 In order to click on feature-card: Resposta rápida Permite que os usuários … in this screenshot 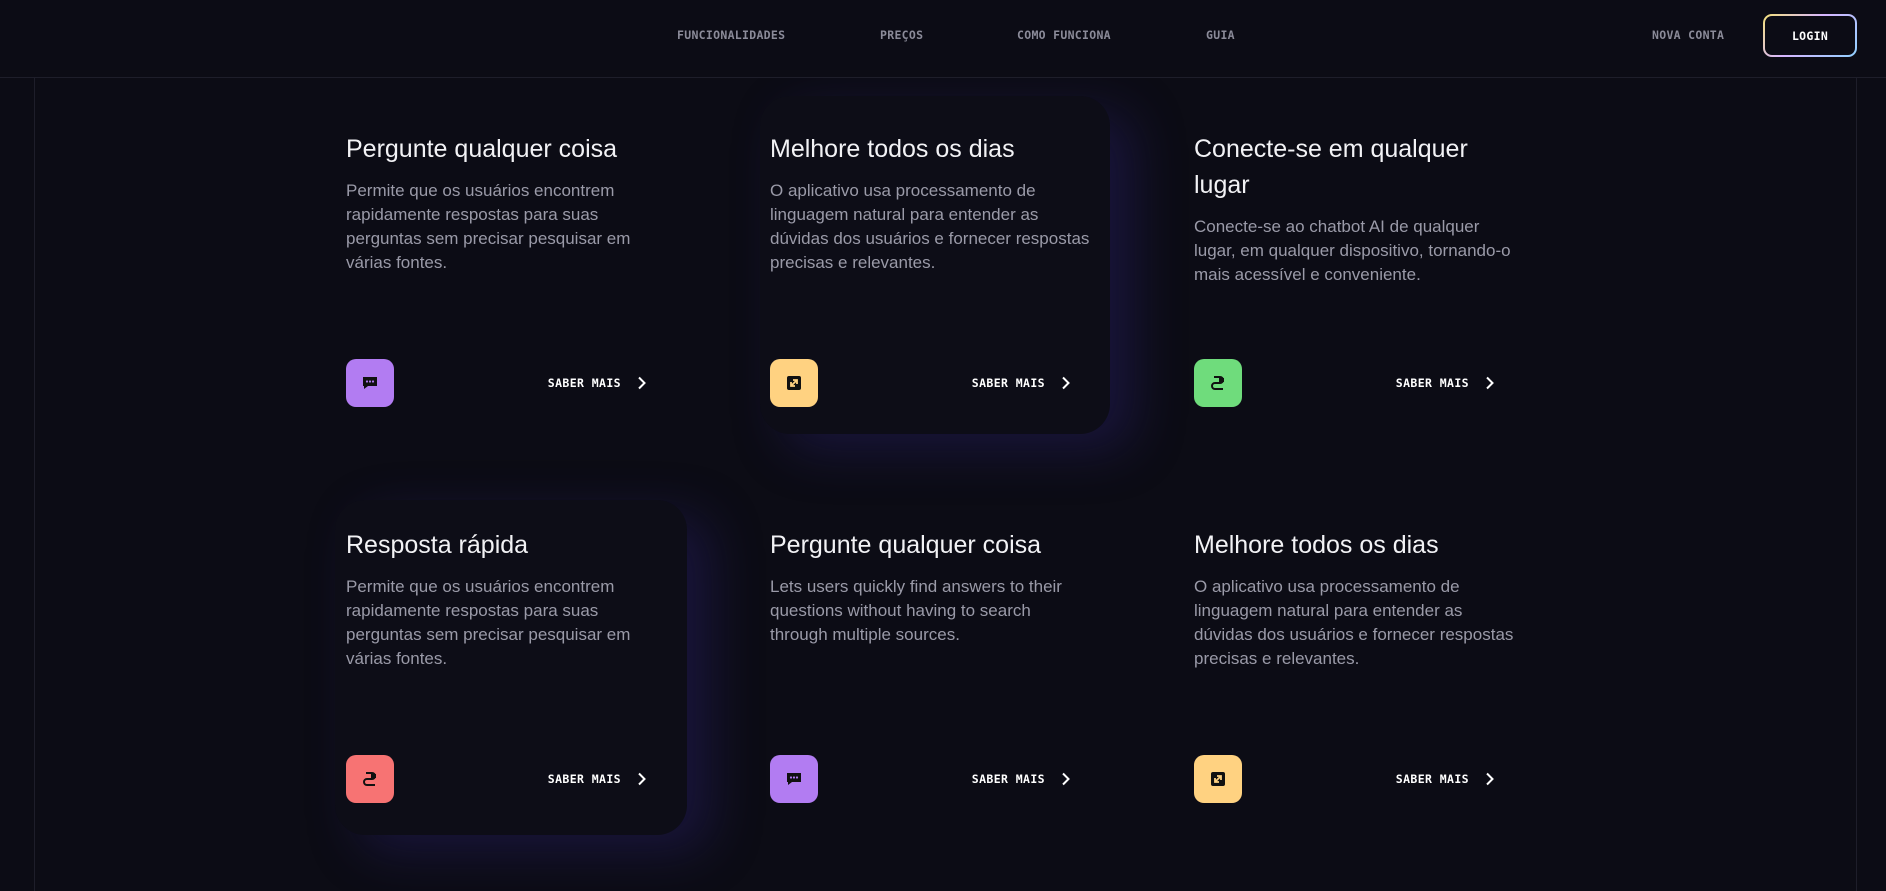, I will do `click(506, 599)`.